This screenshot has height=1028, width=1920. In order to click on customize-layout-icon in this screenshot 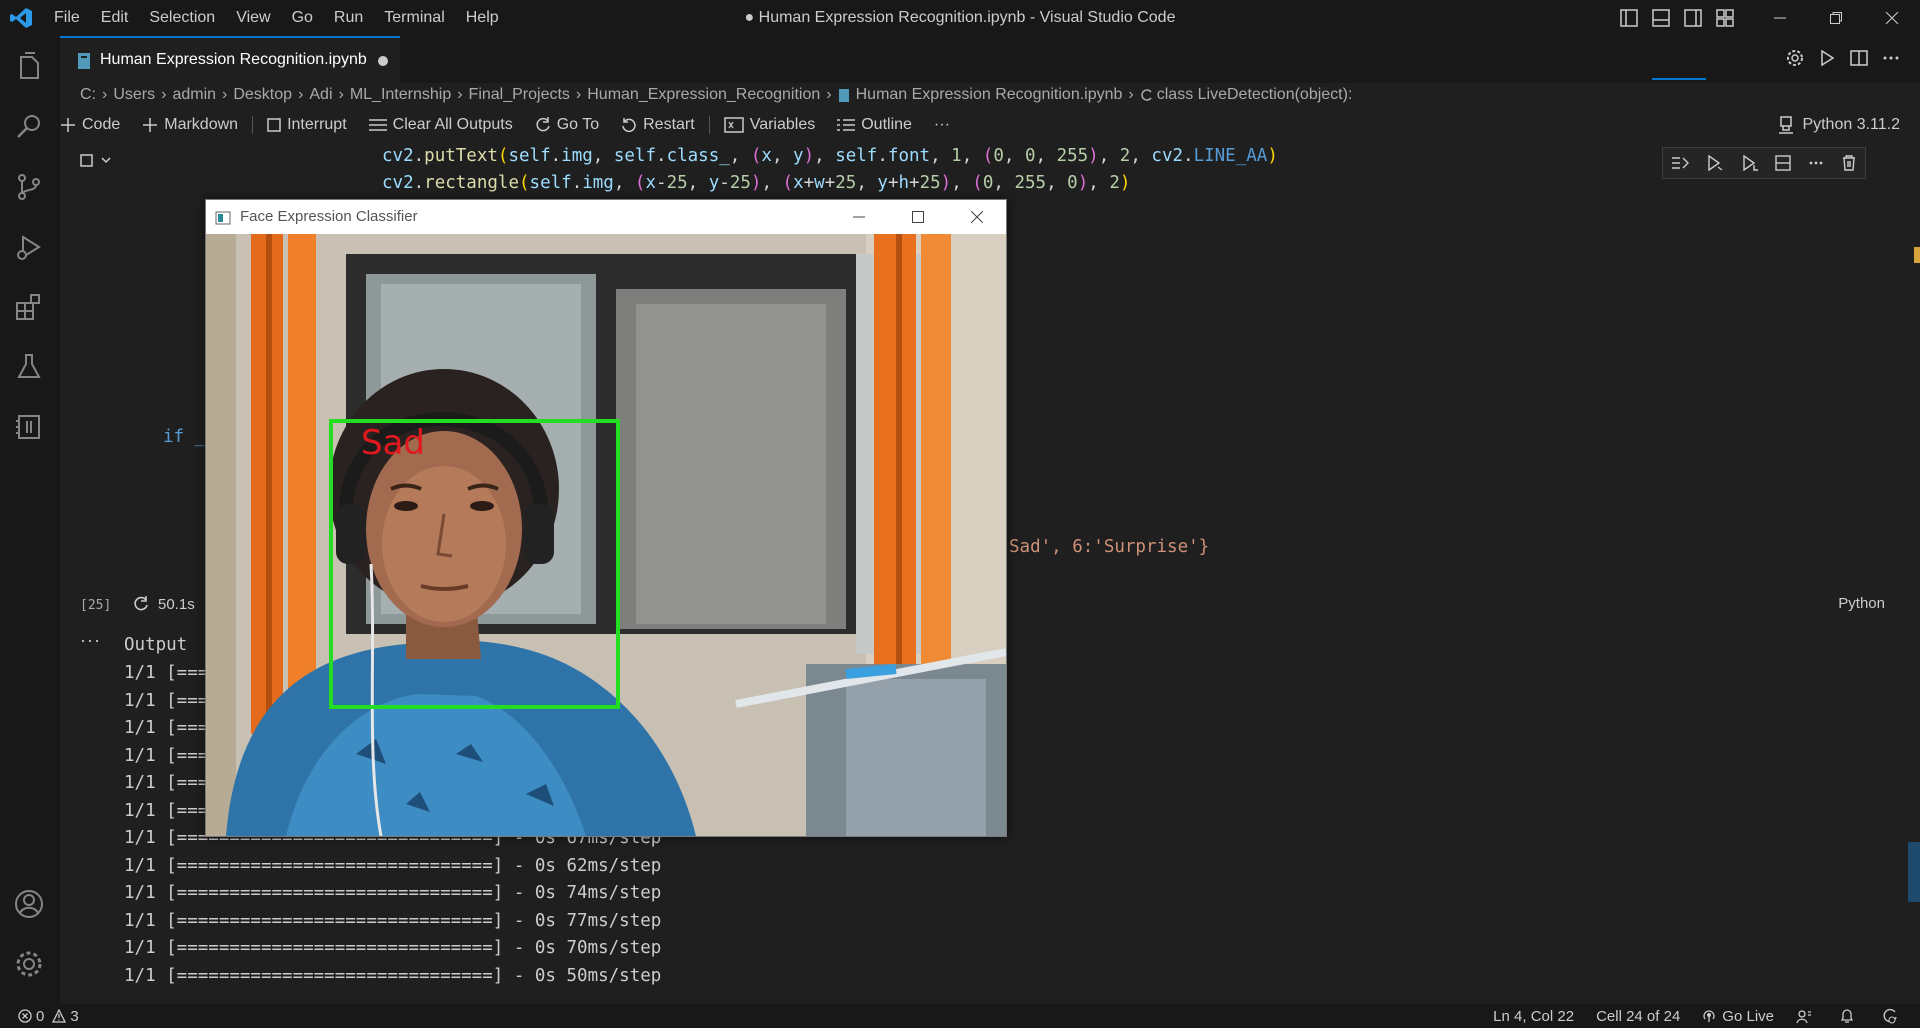, I will do `click(1725, 18)`.